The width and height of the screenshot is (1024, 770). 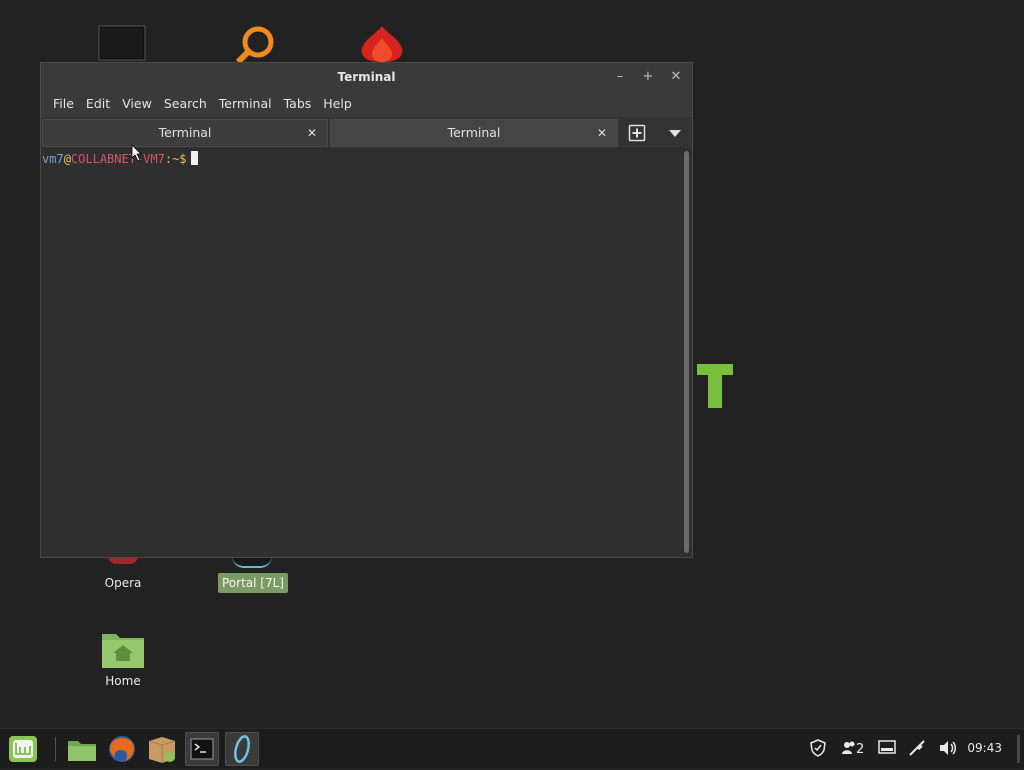 What do you see at coordinates (137, 104) in the screenshot?
I see `menu-view: View` at bounding box center [137, 104].